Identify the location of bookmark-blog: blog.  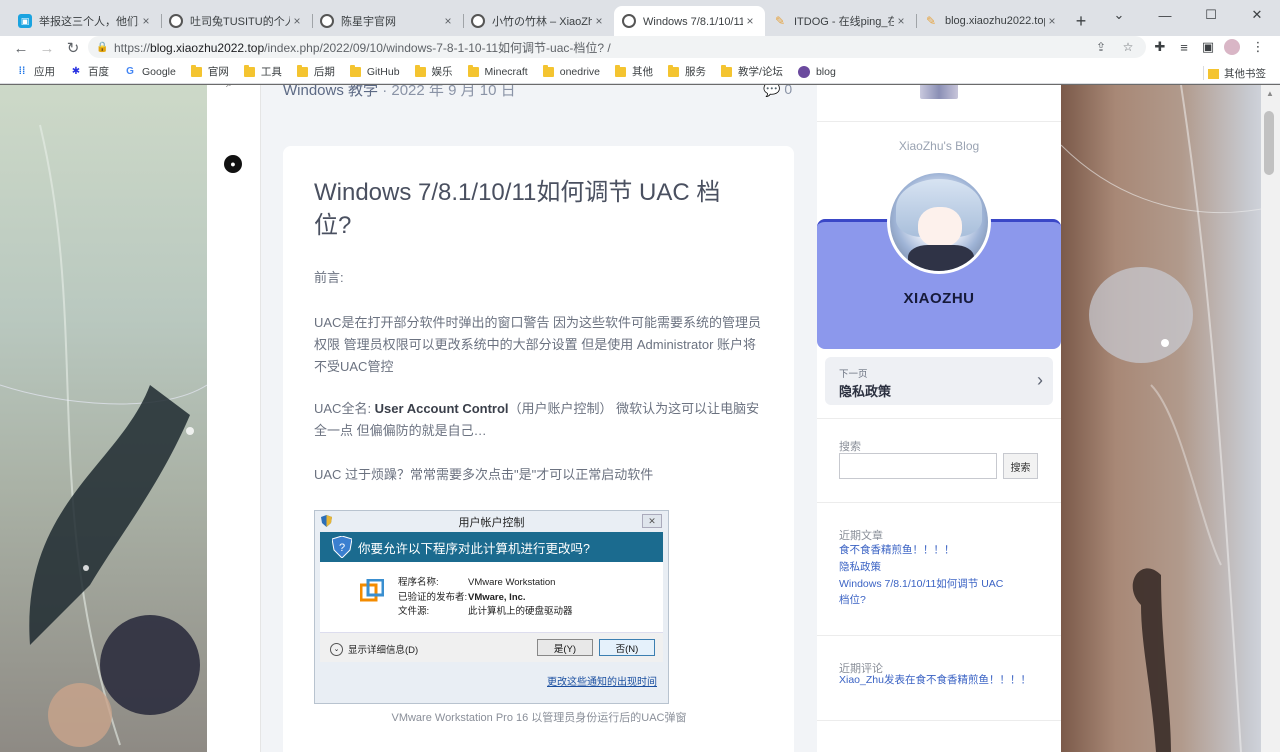
(816, 71).